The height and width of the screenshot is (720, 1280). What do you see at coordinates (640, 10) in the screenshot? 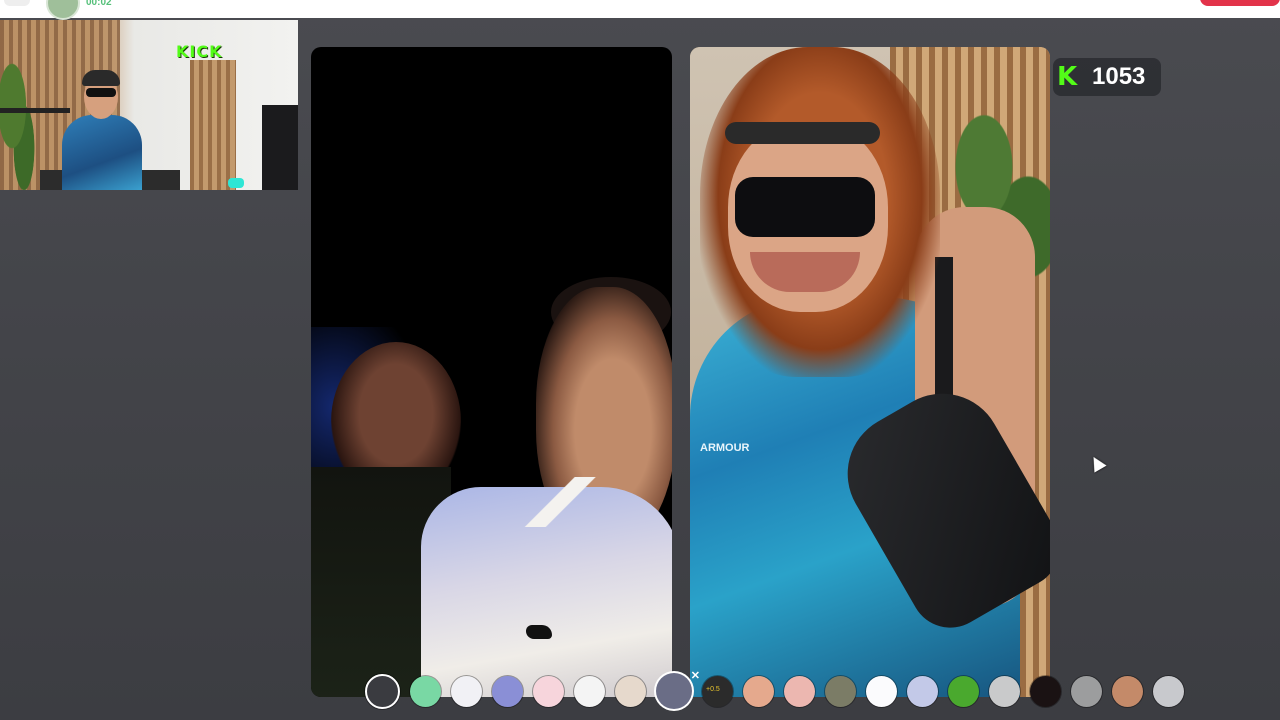
I see `top-bar: 00:02` at bounding box center [640, 10].